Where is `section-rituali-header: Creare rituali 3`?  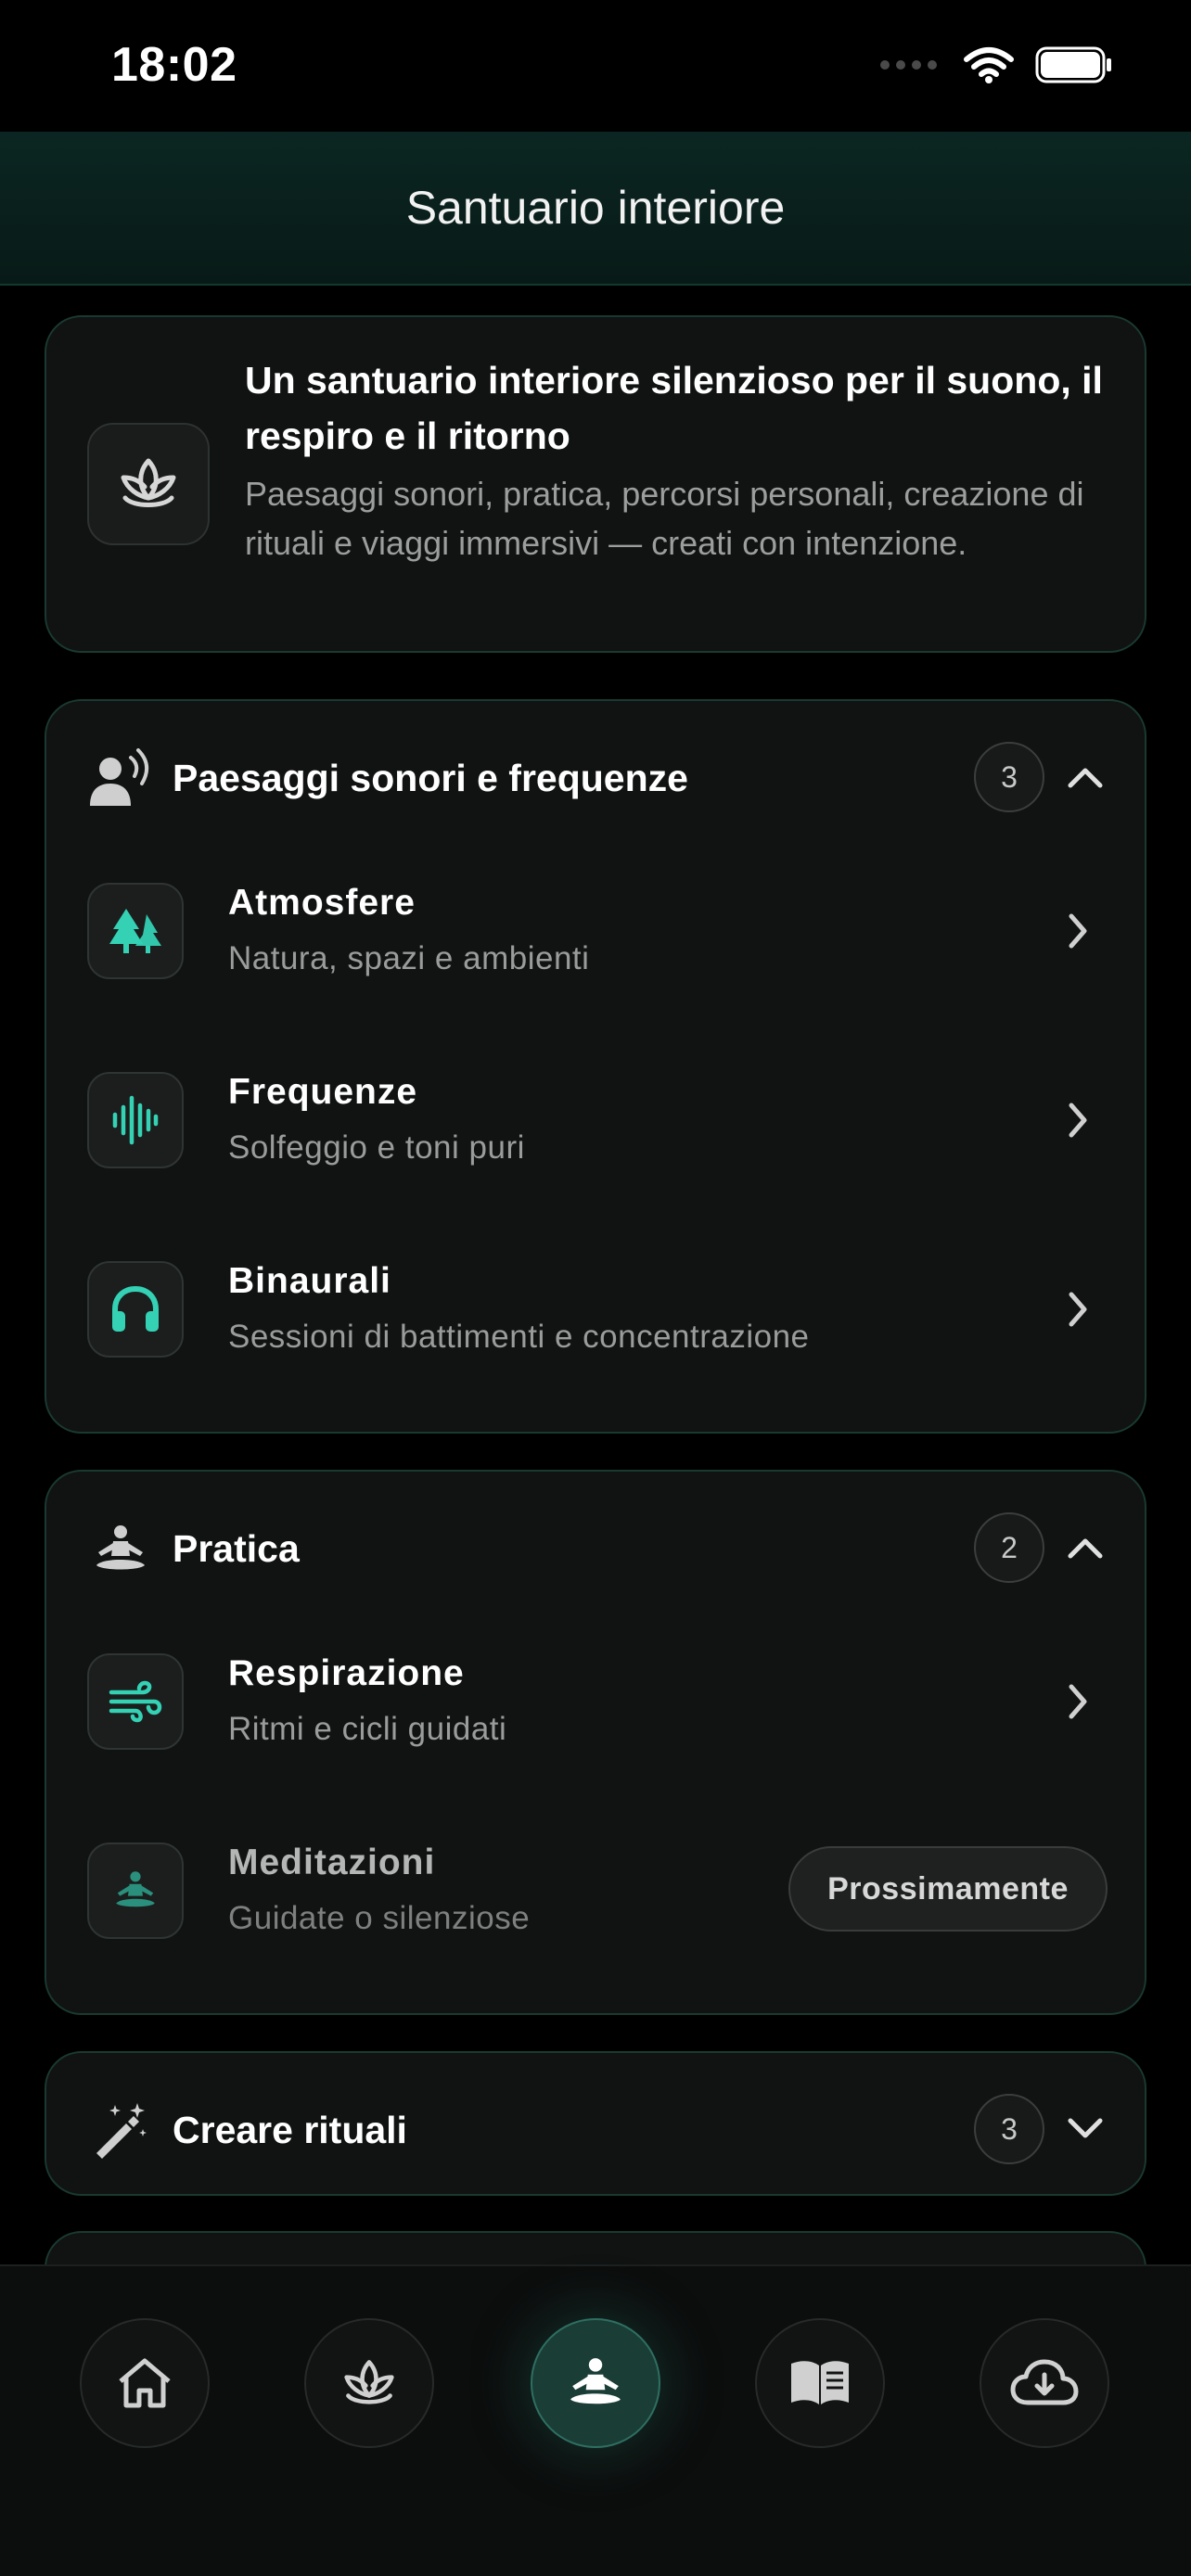
section-rituali-header: Creare rituali 3 is located at coordinates (595, 2125).